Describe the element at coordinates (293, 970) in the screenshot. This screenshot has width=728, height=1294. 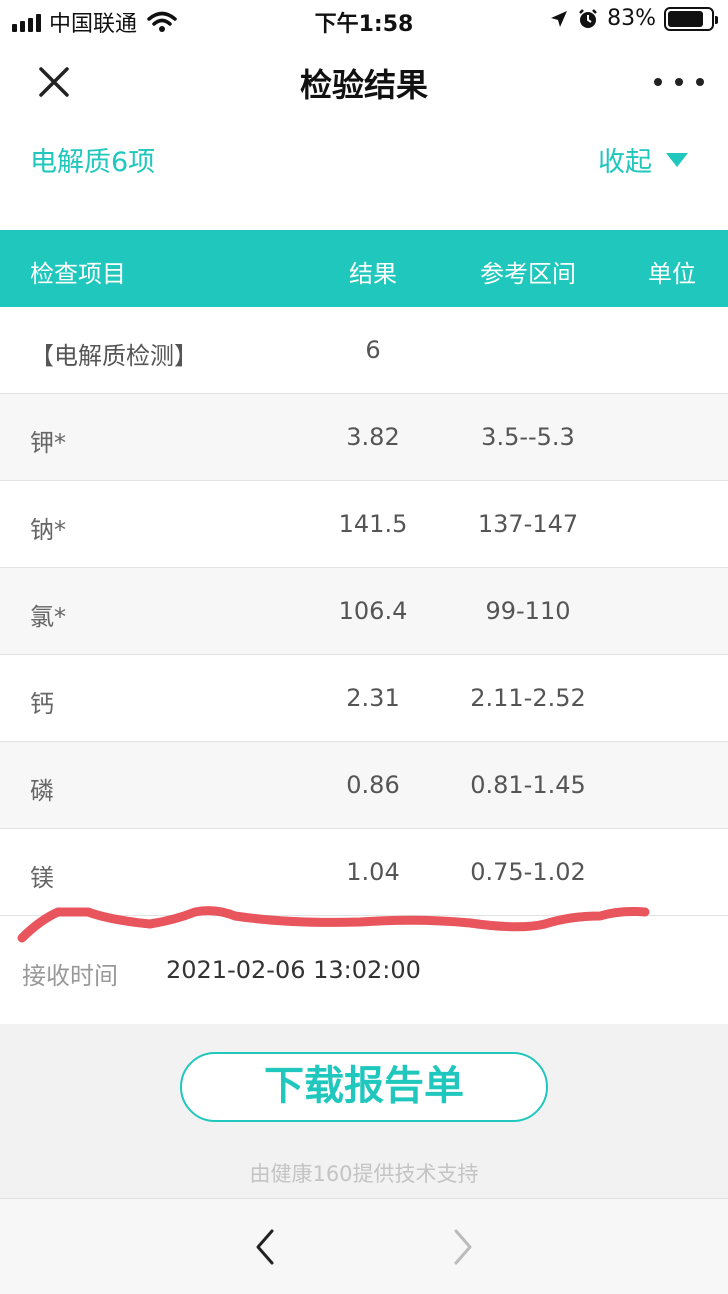
I see `receive-value: 2021-02-06 13:02:00` at that location.